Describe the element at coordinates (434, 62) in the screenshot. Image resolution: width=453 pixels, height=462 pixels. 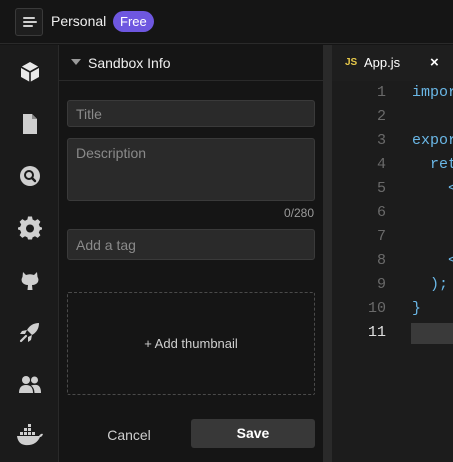
I see `close-icon: ×` at that location.